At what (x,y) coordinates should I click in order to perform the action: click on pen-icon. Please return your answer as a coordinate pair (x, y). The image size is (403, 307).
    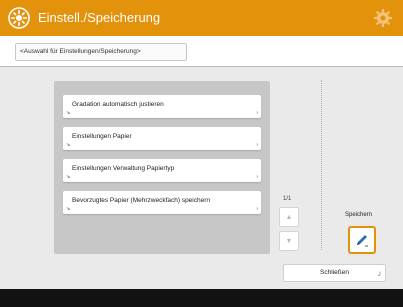
    Looking at the image, I should click on (362, 241).